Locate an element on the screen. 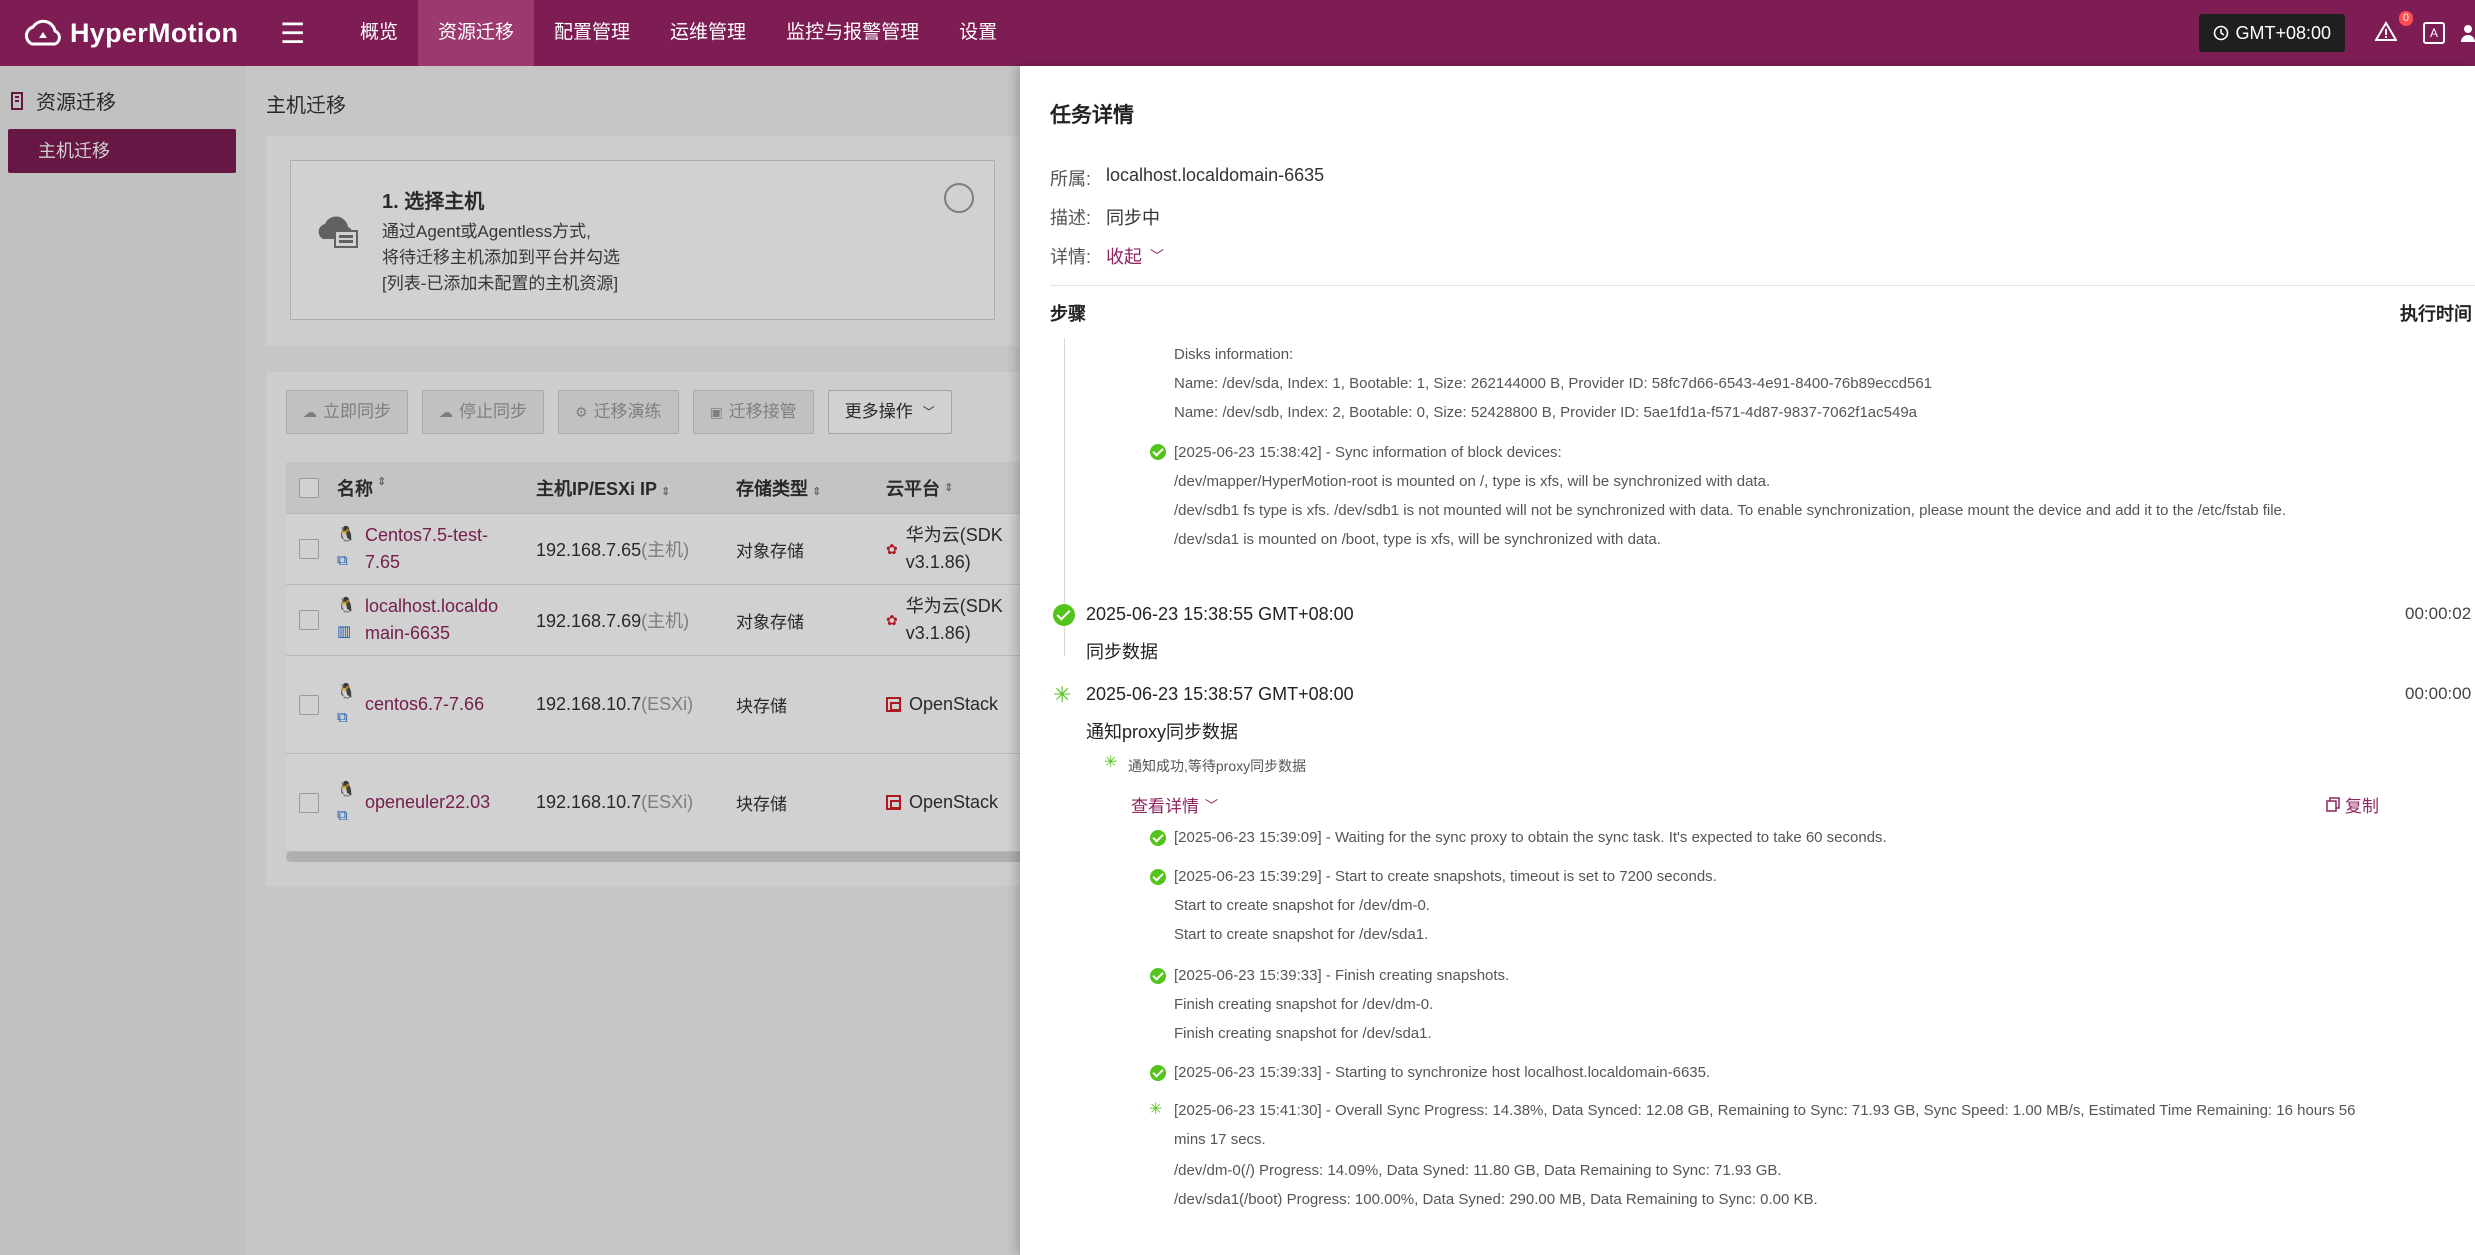 Image resolution: width=2475 pixels, height=1255 pixels. log-line: Disks information: is located at coordinates (1234, 354).